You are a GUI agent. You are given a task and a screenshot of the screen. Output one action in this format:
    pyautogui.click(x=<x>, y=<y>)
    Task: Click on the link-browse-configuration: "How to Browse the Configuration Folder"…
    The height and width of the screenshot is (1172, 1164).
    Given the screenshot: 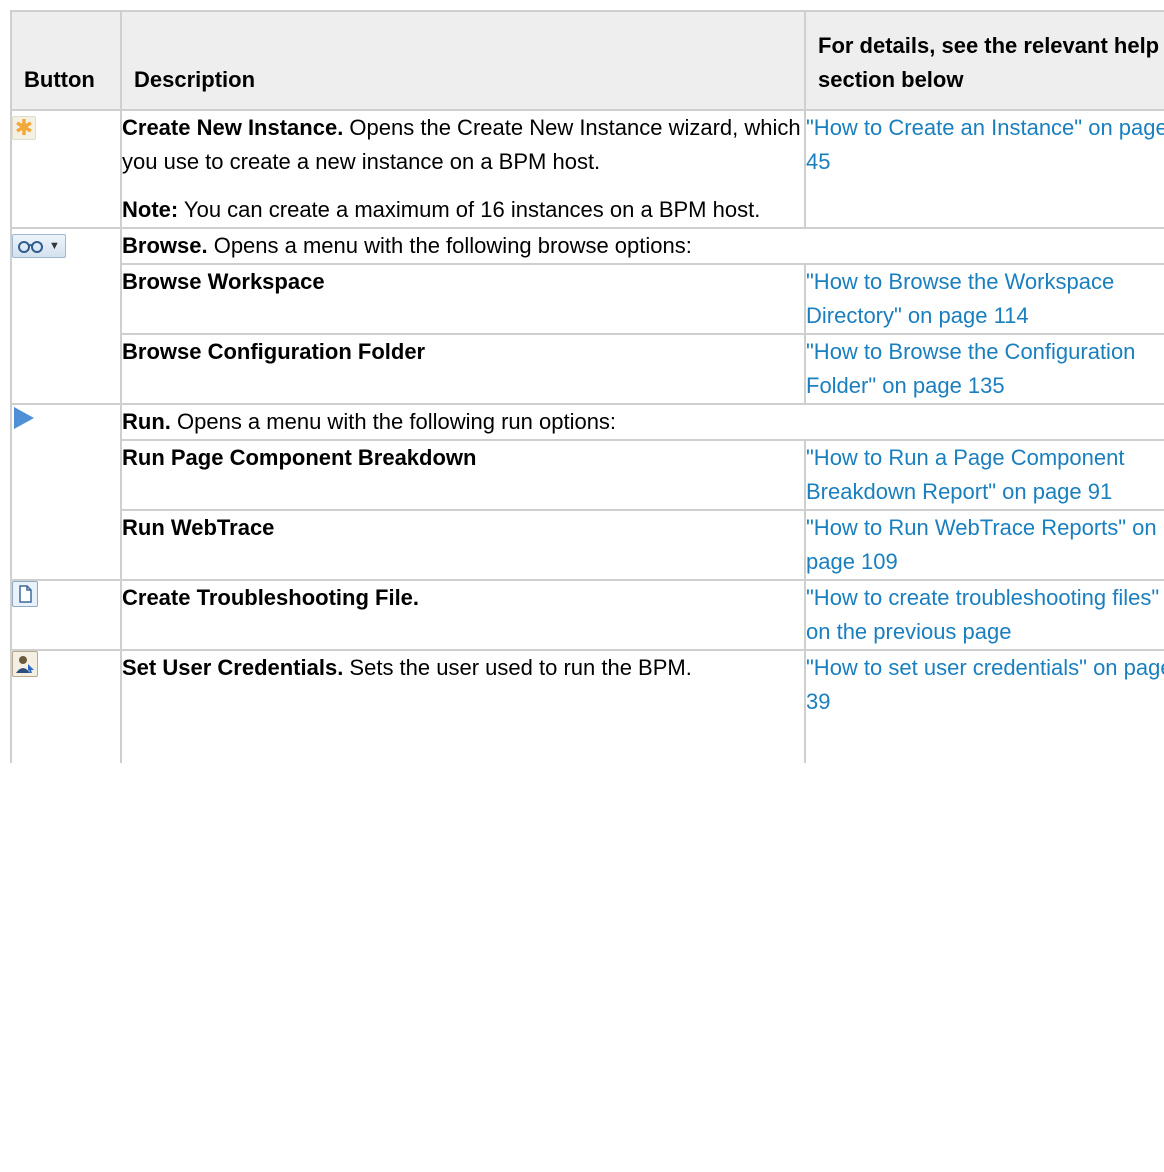 What is the action you would take?
    pyautogui.click(x=970, y=368)
    